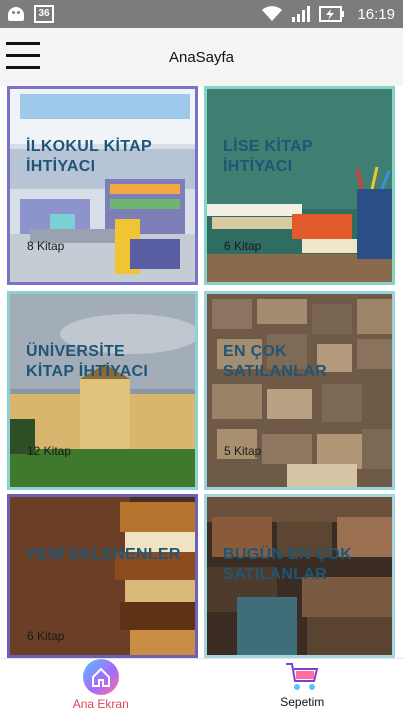 This screenshot has width=403, height=712. I want to click on library-classroom-image, so click(102, 185).